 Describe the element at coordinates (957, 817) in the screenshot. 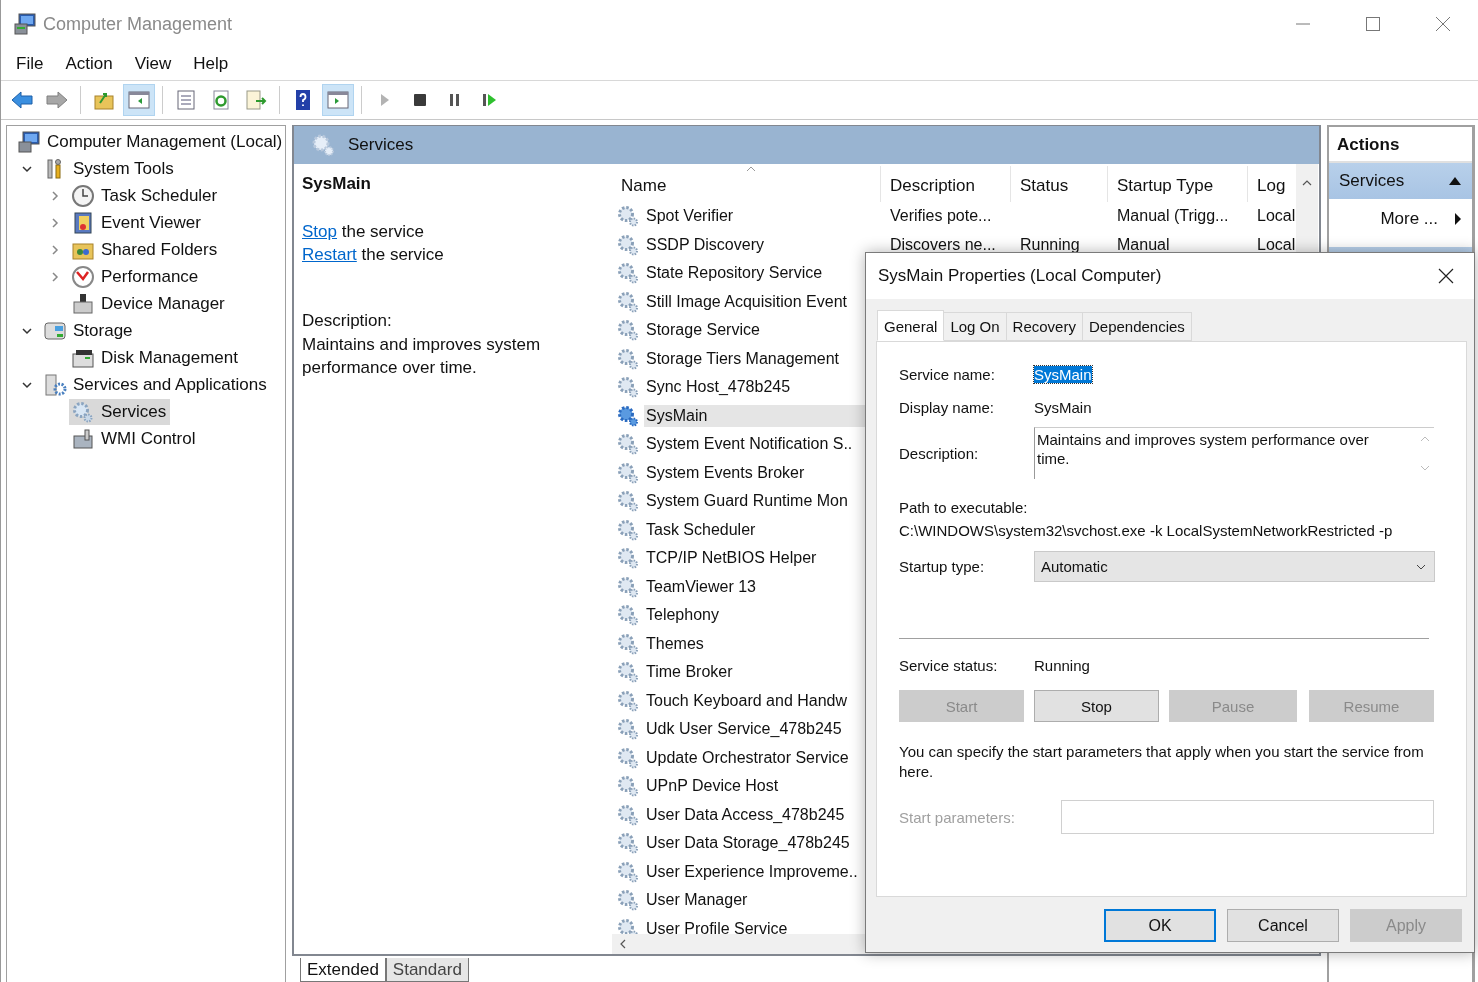

I see `field-label: Start parameters:` at that location.